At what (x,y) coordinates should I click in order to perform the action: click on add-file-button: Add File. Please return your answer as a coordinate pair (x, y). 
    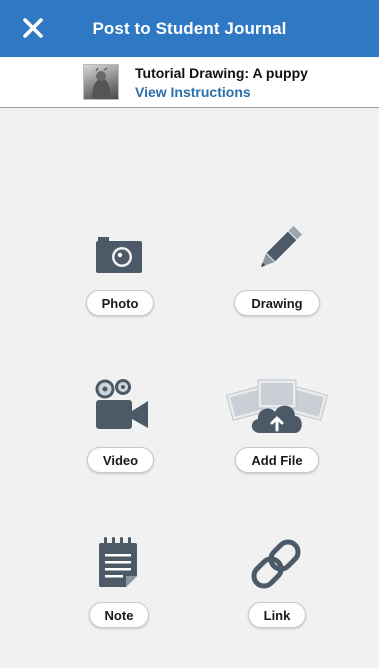
    Looking at the image, I should click on (277, 460).